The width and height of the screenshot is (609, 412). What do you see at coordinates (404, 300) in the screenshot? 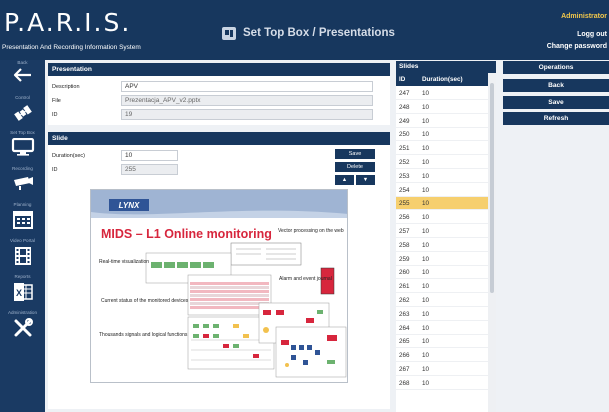
I see `slide-id-cell: 262` at bounding box center [404, 300].